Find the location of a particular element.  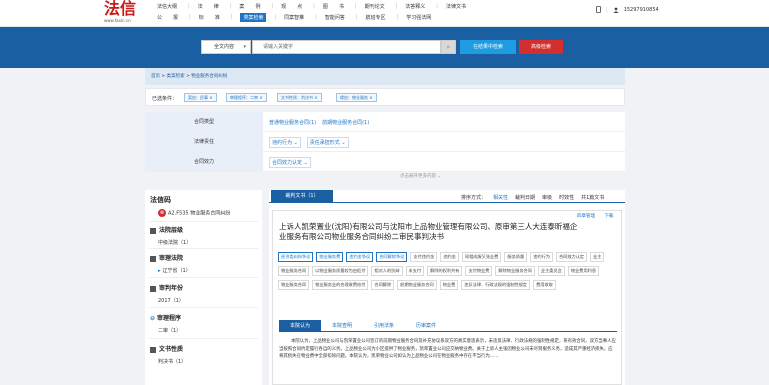

breadcrumb-sep: > is located at coordinates (163, 76).